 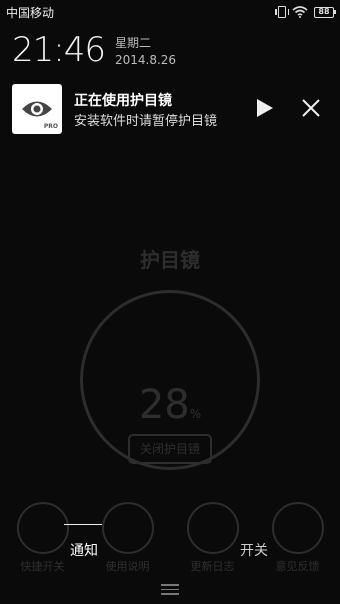 What do you see at coordinates (132, 43) in the screenshot?
I see `weekday-label: 星期二` at bounding box center [132, 43].